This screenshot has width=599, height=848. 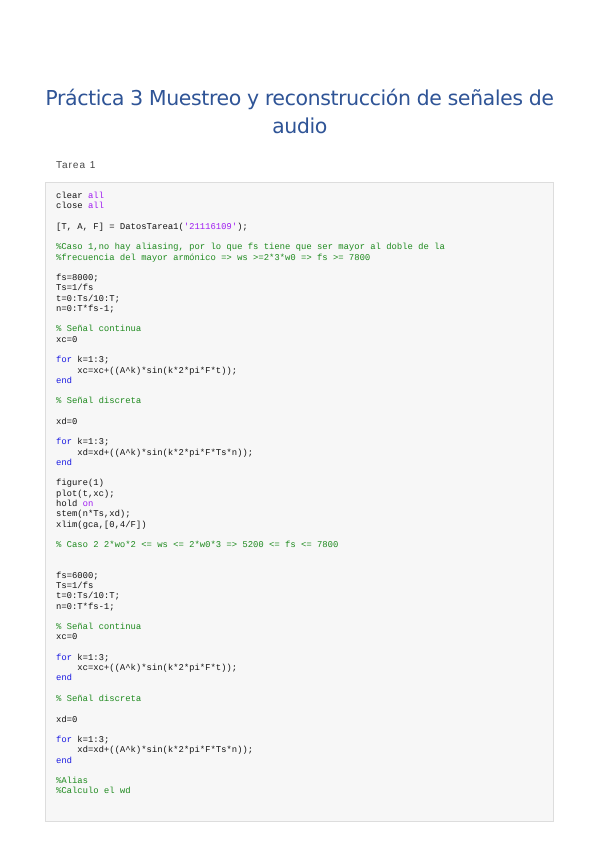 What do you see at coordinates (299, 112) in the screenshot?
I see `page-title: Práctica 3 Muestreo y reconstrucción de señales de audio` at bounding box center [299, 112].